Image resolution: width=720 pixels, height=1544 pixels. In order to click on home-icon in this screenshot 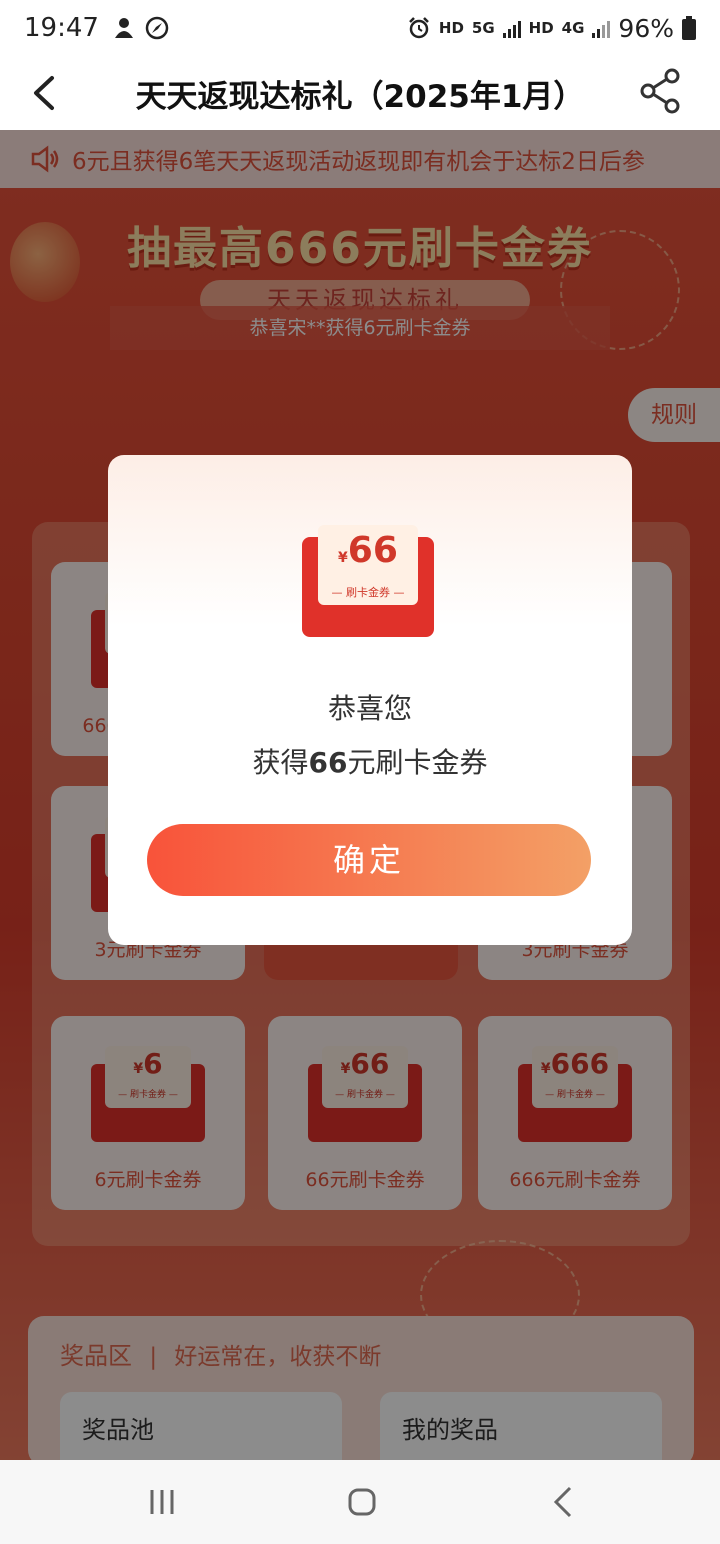, I will do `click(362, 1502)`.